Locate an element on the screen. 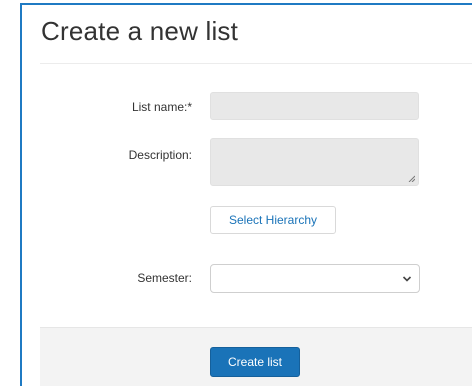 This screenshot has height=386, width=472. list-name-label: List name:* is located at coordinates (161, 107).